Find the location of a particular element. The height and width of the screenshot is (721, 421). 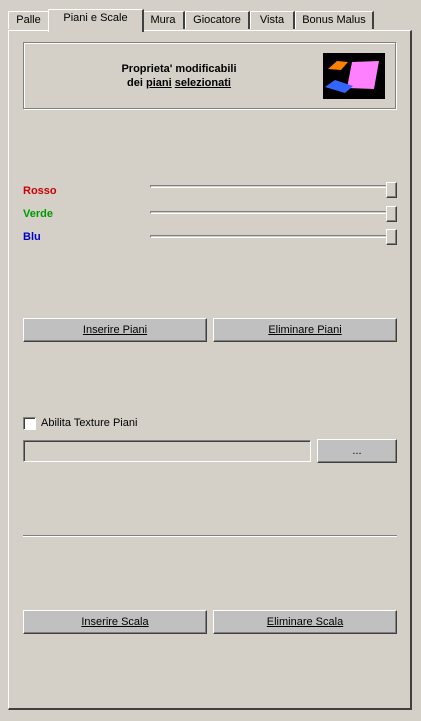

tab-label: Mura is located at coordinates (163, 20).